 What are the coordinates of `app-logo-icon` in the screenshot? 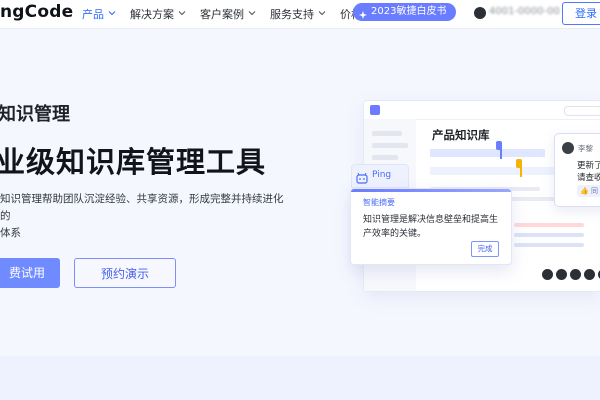 It's located at (375, 110).